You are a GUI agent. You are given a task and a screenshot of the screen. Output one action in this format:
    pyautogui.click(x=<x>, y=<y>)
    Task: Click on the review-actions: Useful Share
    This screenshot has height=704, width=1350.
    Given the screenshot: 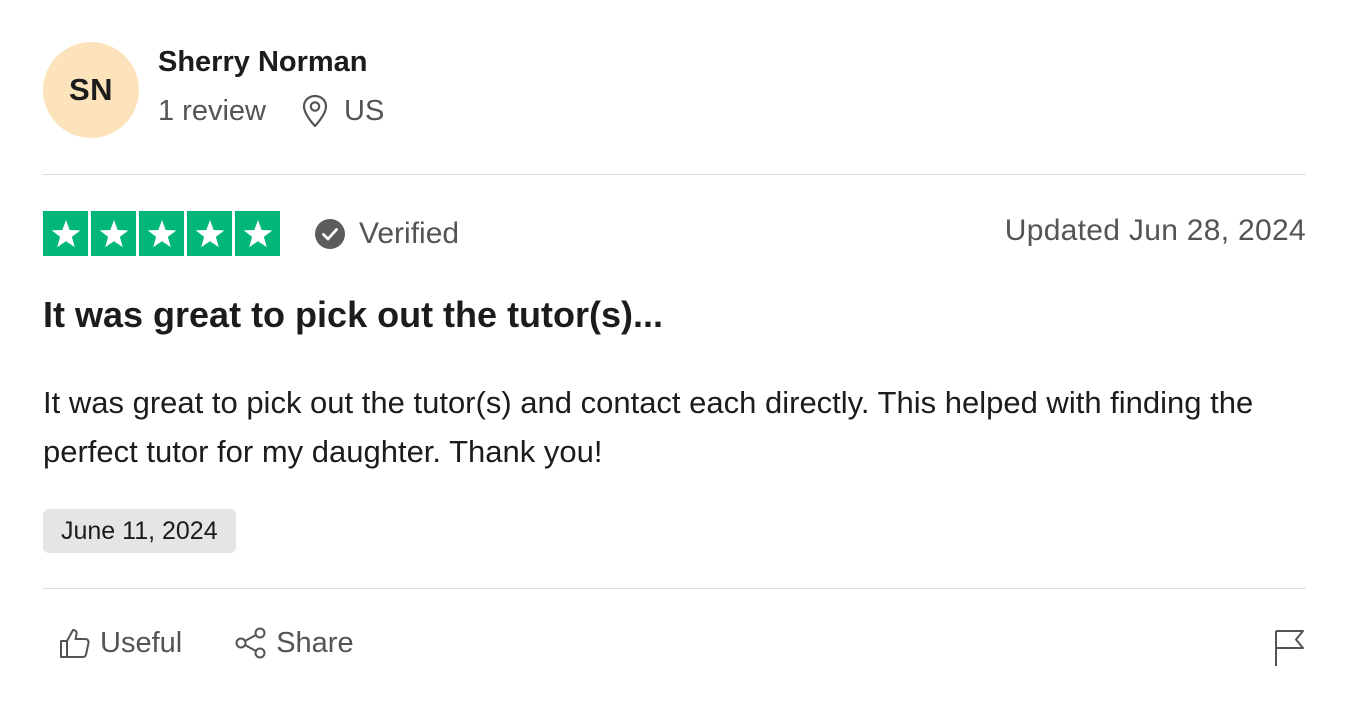 What is the action you would take?
    pyautogui.click(x=206, y=643)
    